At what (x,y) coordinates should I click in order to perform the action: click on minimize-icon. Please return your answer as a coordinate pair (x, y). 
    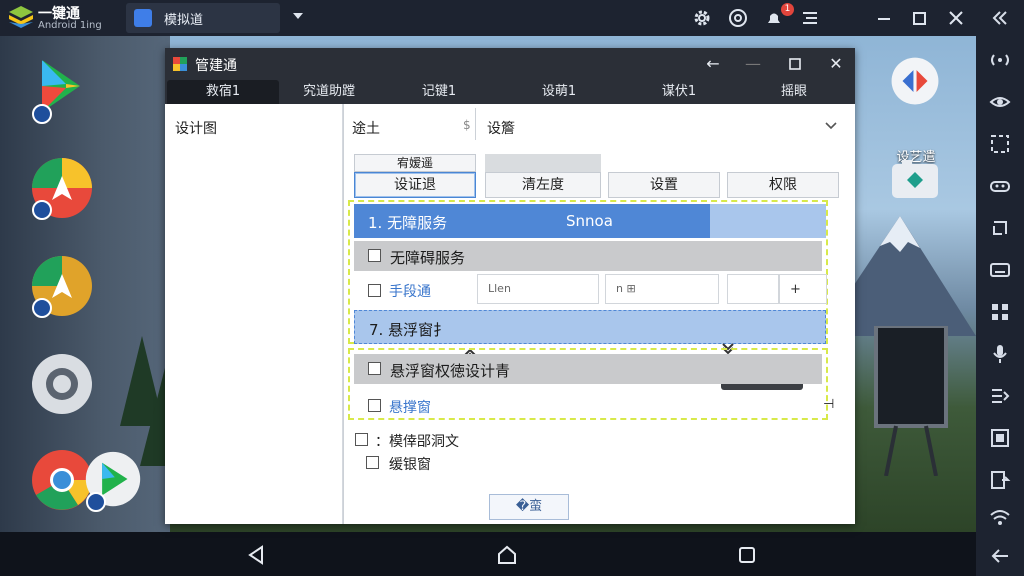
    Looking at the image, I should click on (884, 18).